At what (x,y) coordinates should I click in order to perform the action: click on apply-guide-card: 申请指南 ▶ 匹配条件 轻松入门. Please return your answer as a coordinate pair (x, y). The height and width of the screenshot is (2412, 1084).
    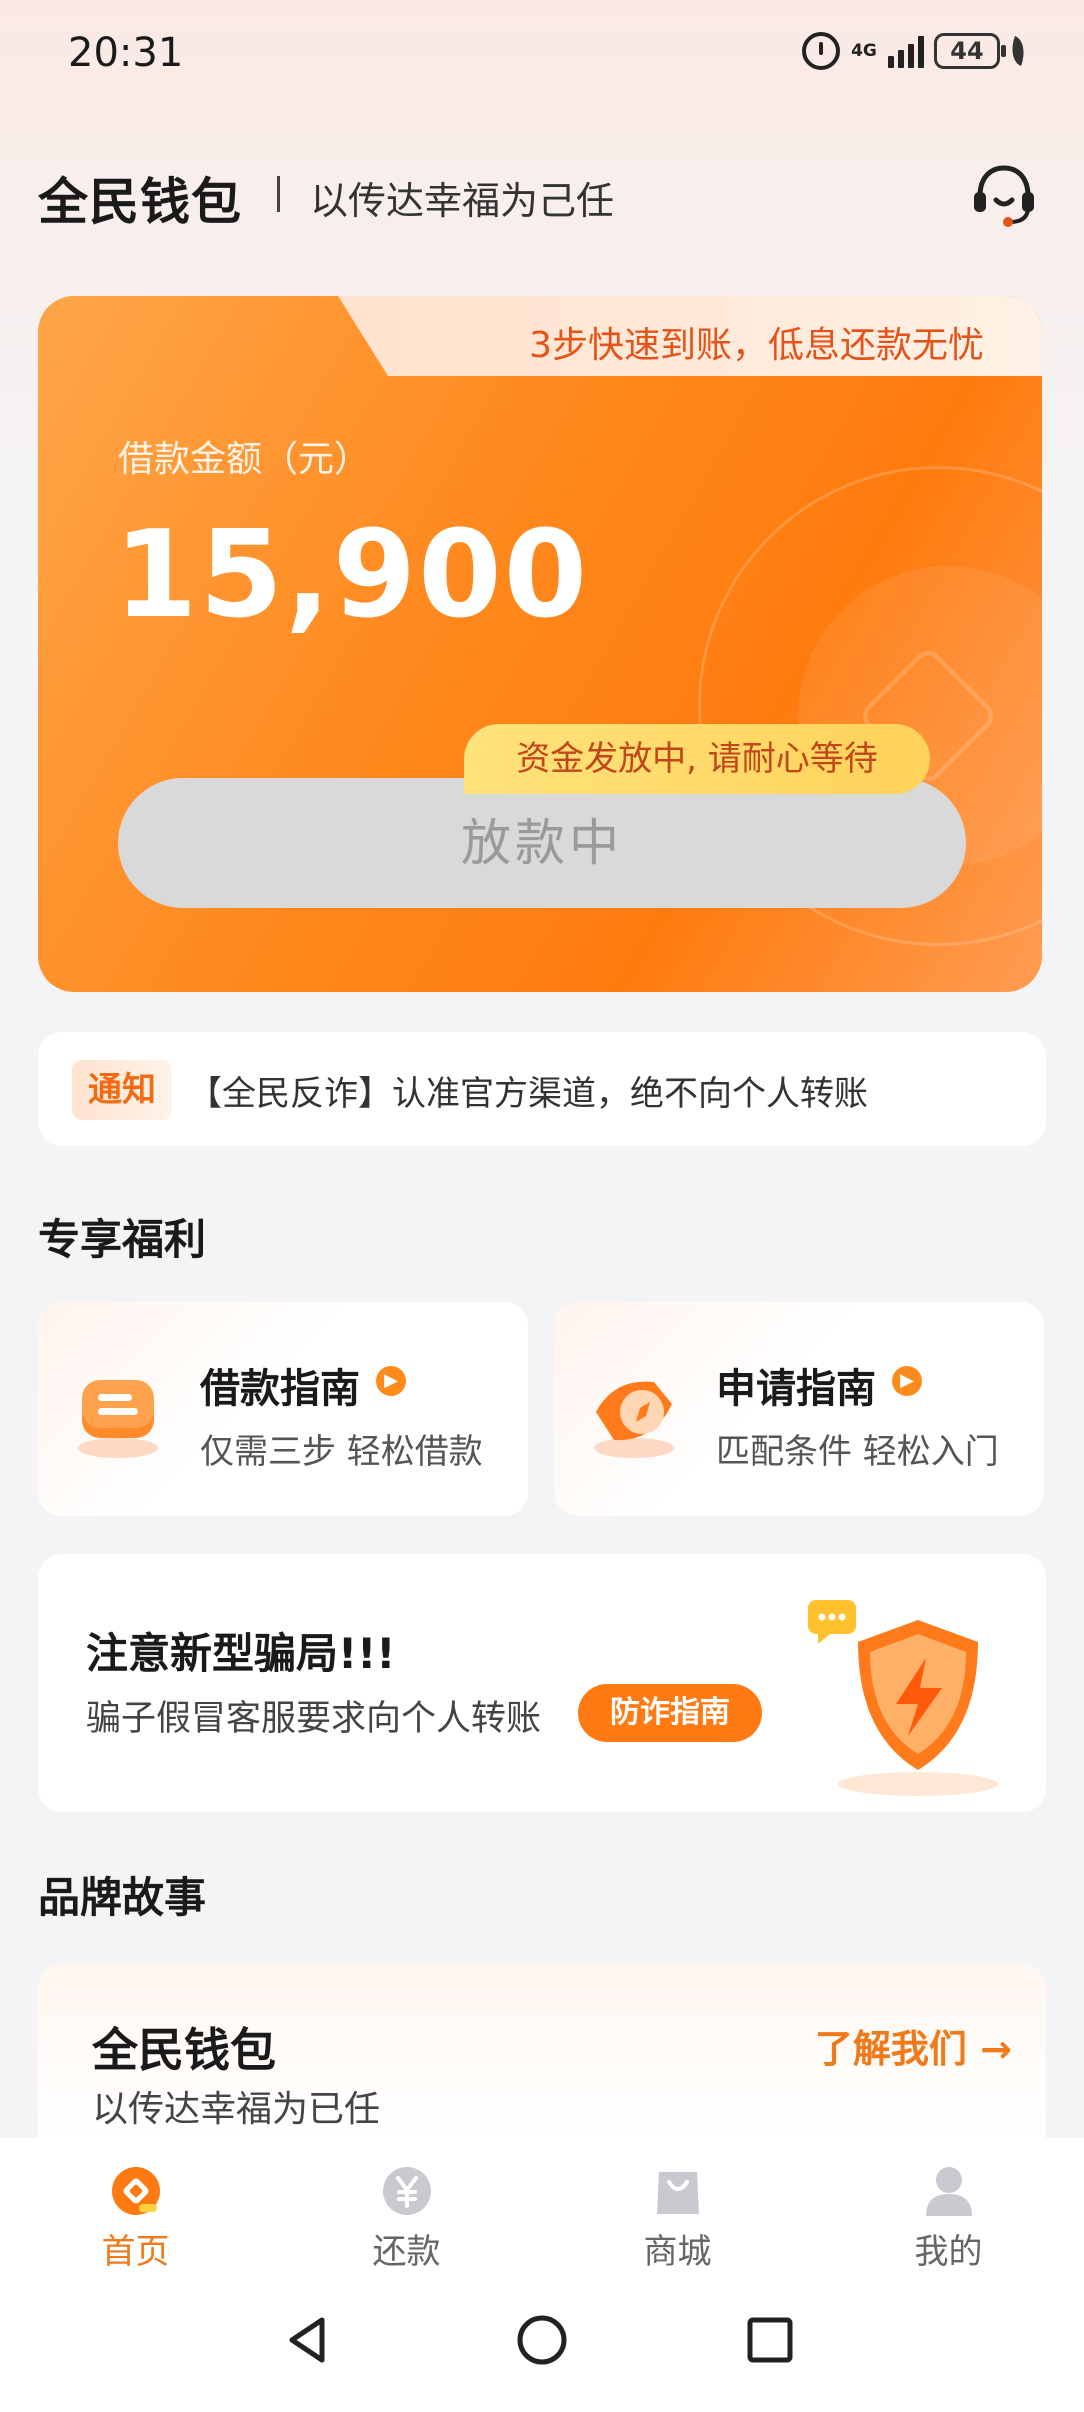
    Looking at the image, I should click on (799, 1409).